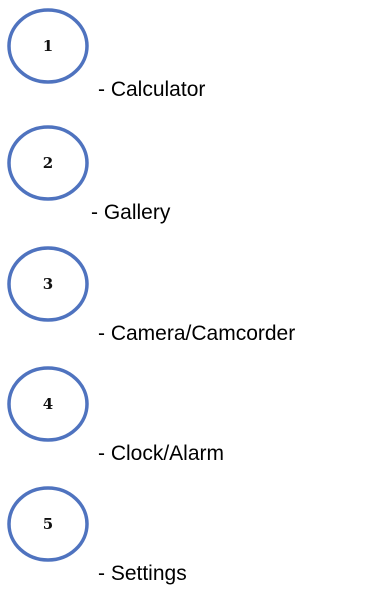 This screenshot has height=602, width=375. I want to click on item-number: 4, so click(48, 404).